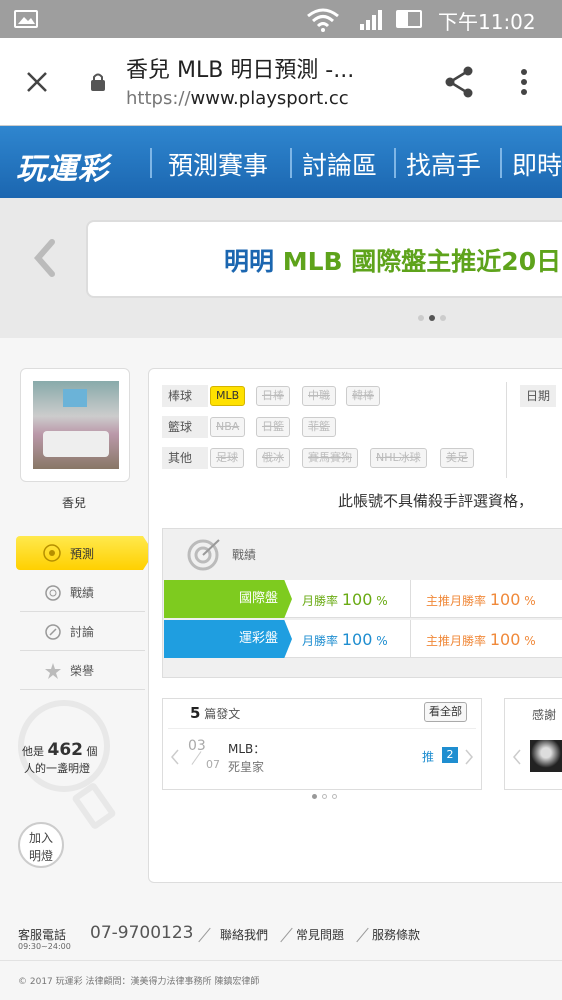 Image resolution: width=562 pixels, height=1000 pixels. I want to click on share-icon, so click(459, 82).